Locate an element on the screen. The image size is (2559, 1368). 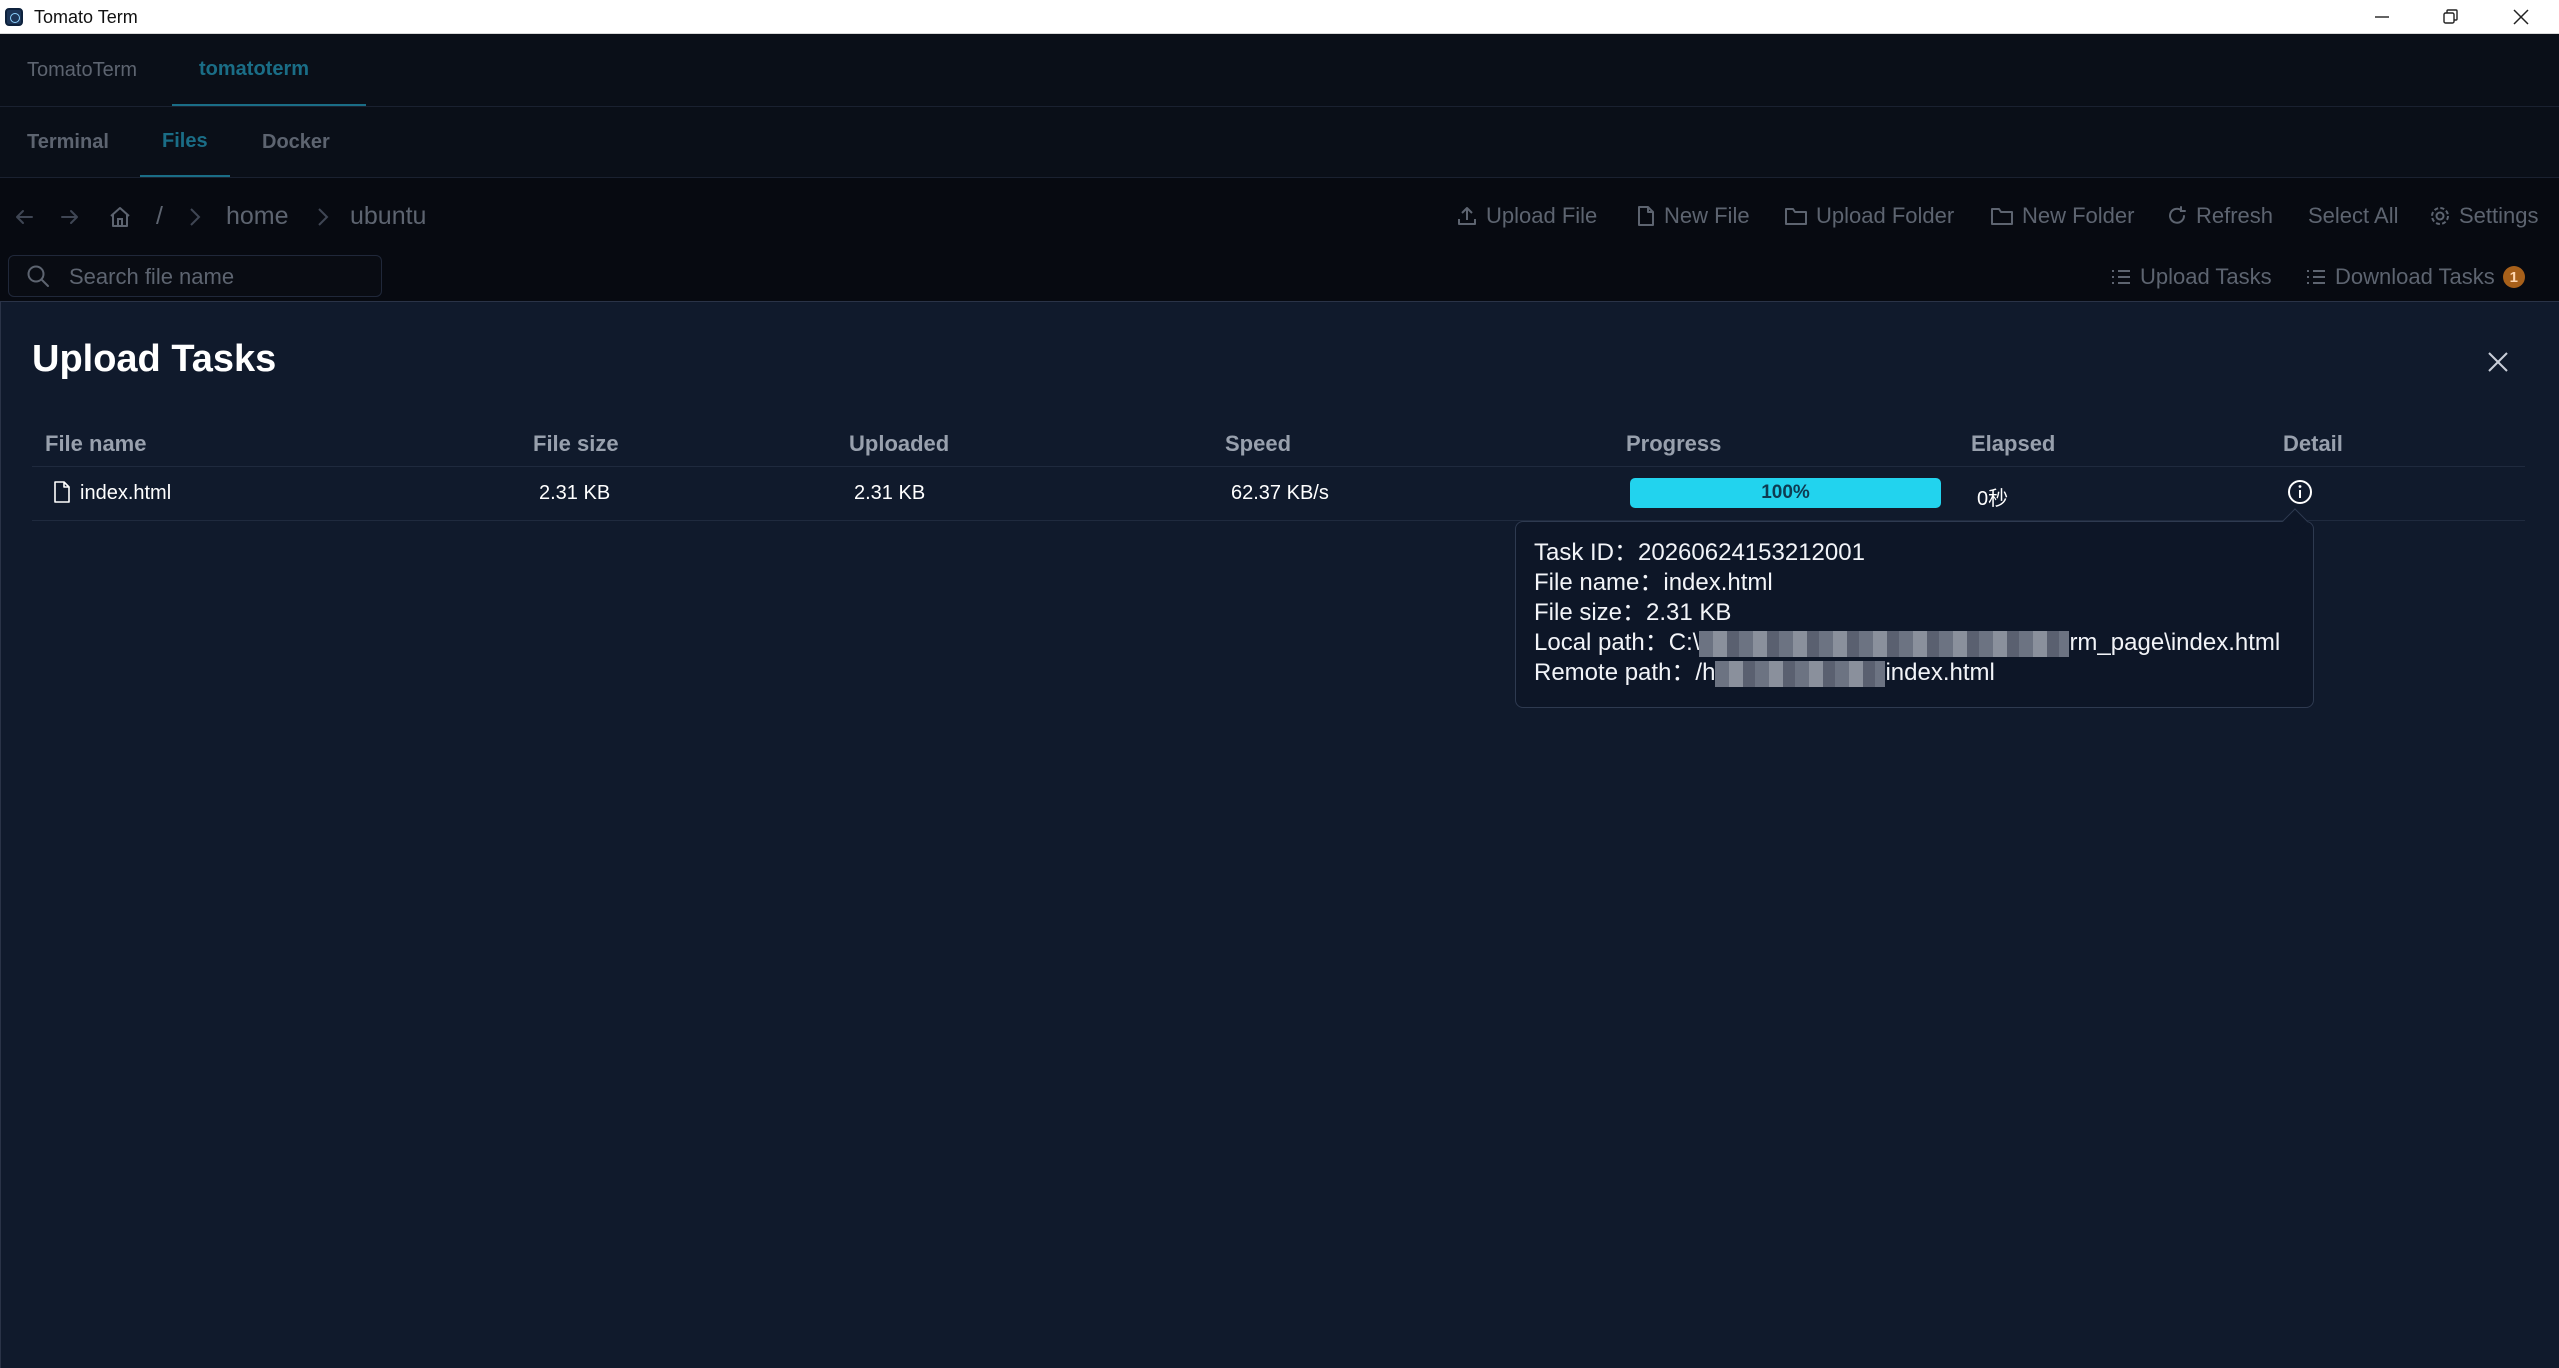
arrow-right-icon is located at coordinates (69, 217).